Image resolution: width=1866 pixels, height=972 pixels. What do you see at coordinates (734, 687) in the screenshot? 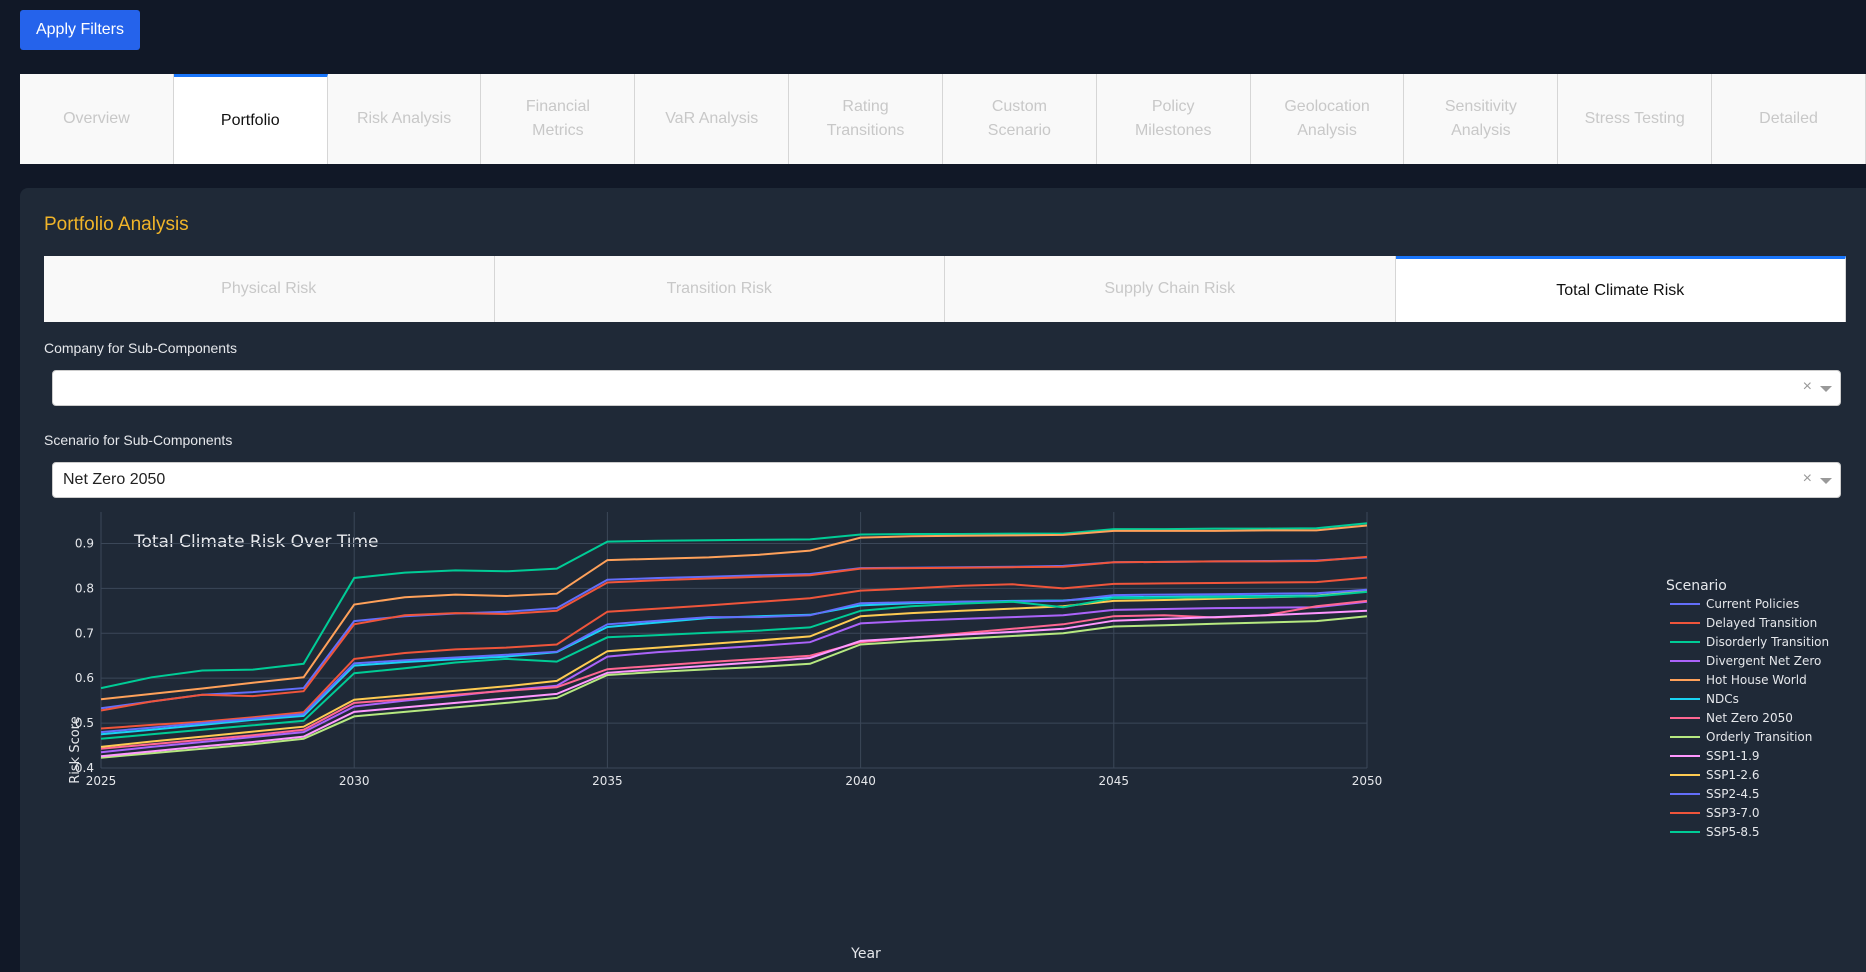
I see `series-line-orderly-transition` at bounding box center [734, 687].